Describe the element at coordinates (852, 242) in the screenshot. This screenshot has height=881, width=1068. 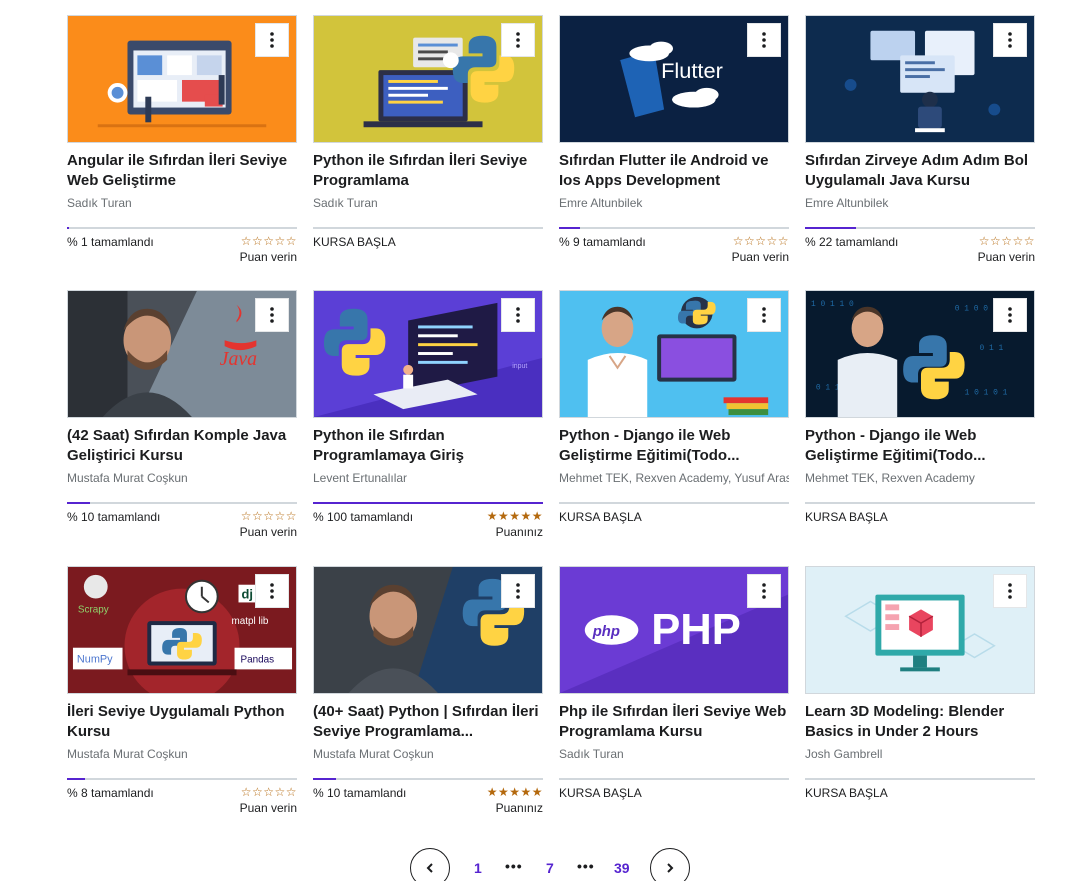
I see `course-status: % 22 tamamlandı` at that location.